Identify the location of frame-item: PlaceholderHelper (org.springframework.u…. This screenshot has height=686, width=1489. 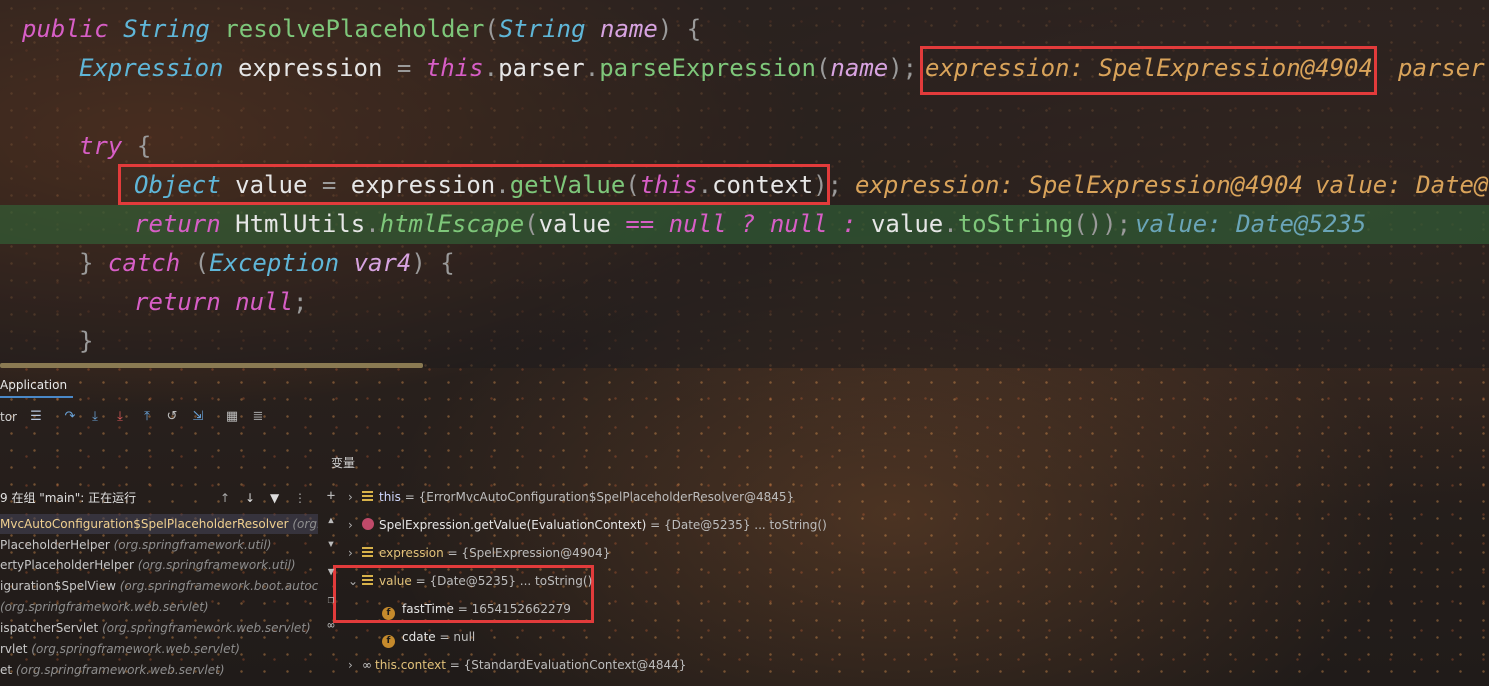
(159, 545).